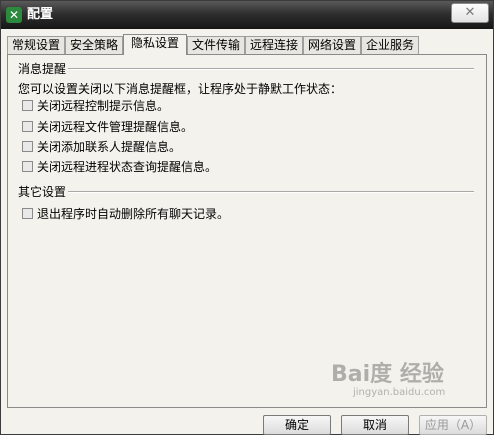 The image size is (494, 435). I want to click on option-label: 关闭远程控制提示信息。, so click(103, 105).